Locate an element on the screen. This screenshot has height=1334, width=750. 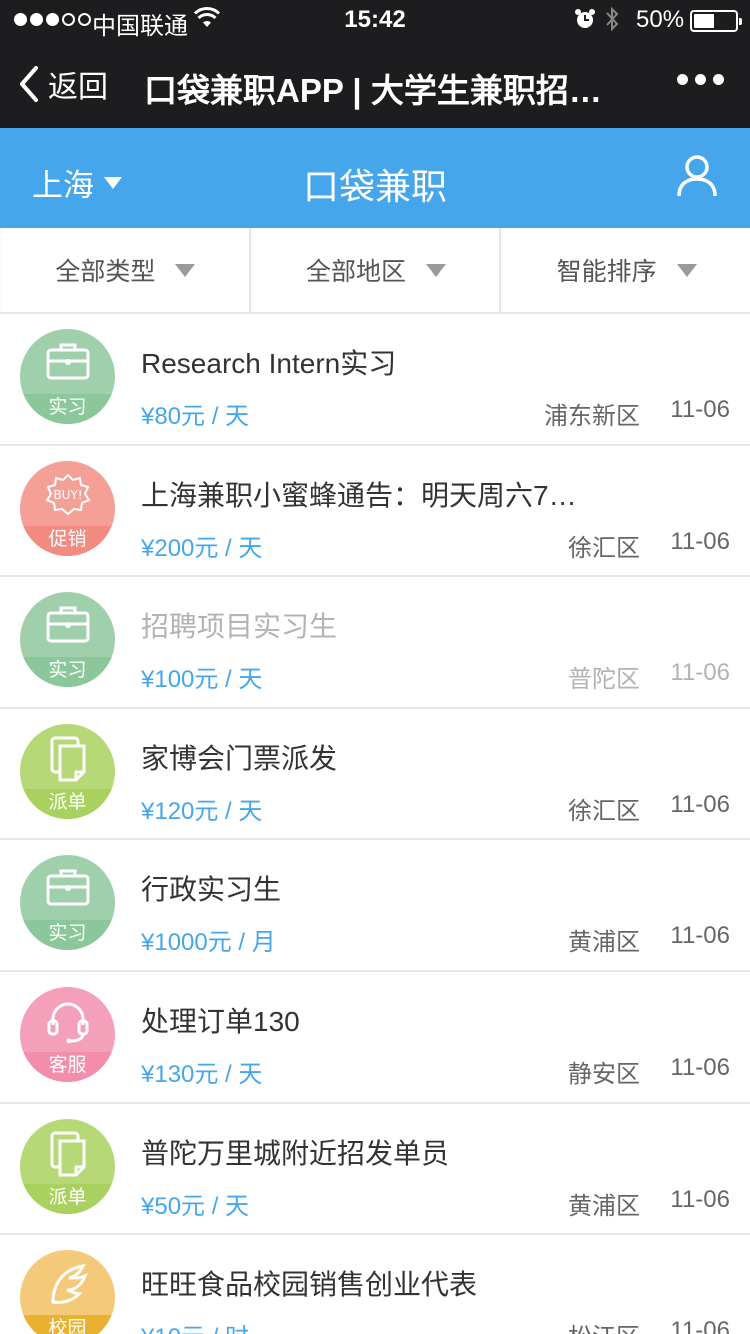
list-item: 校园 旺旺食品校园销售创业代表 ¥10元 / 时 松江区 11-06 is located at coordinates (375, 1284).